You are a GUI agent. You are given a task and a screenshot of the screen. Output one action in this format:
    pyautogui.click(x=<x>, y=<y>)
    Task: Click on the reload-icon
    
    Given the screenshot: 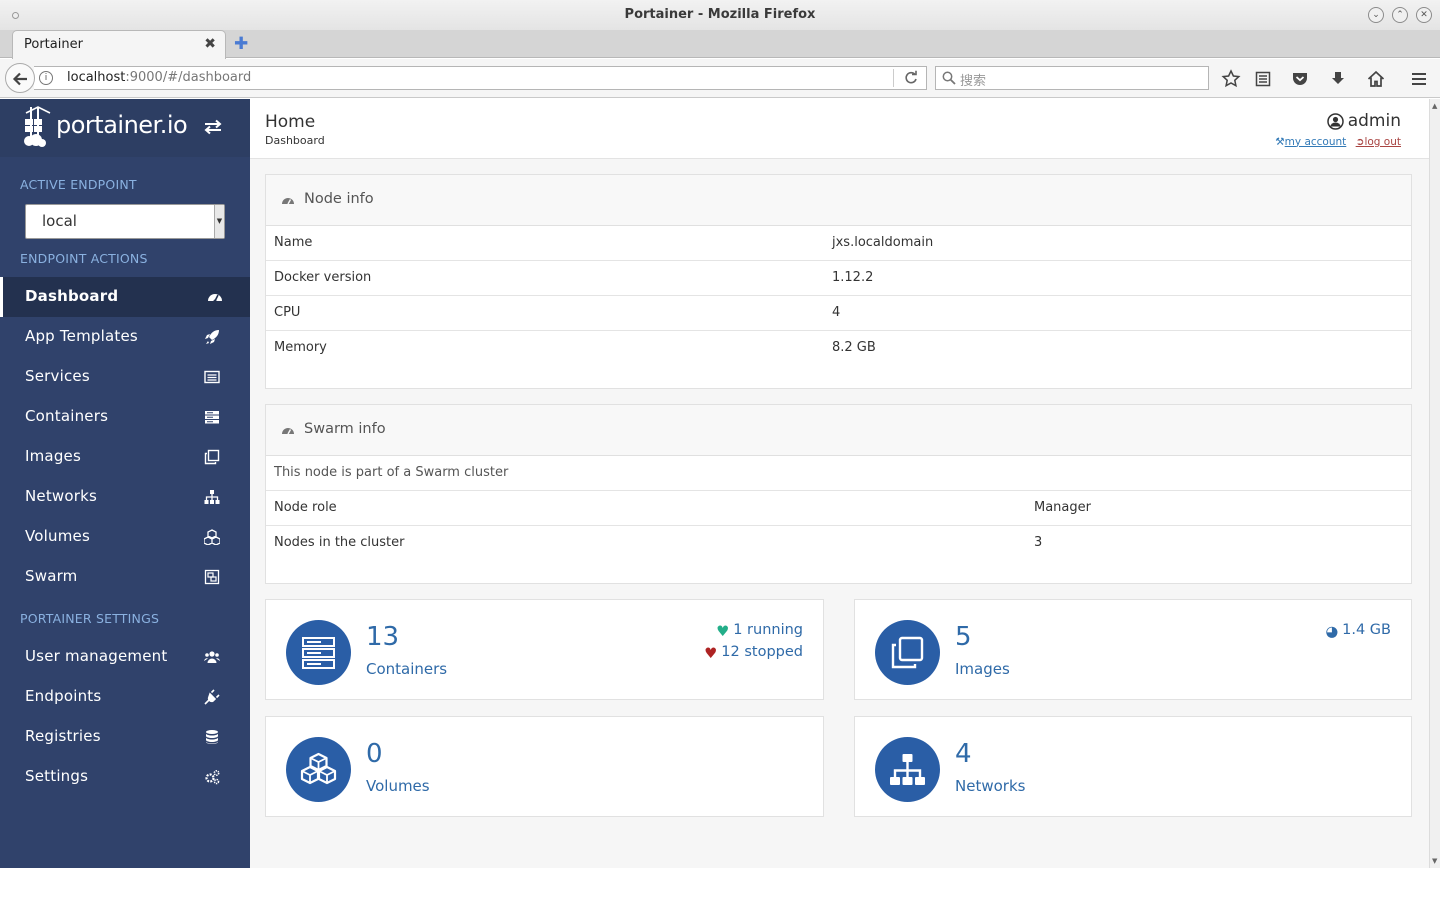 What is the action you would take?
    pyautogui.click(x=911, y=78)
    